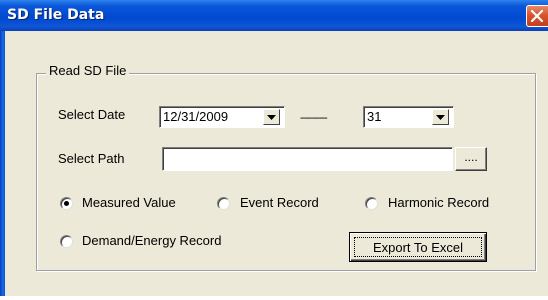 The width and height of the screenshot is (548, 300). I want to click on day-dropdown: 31, so click(408, 117).